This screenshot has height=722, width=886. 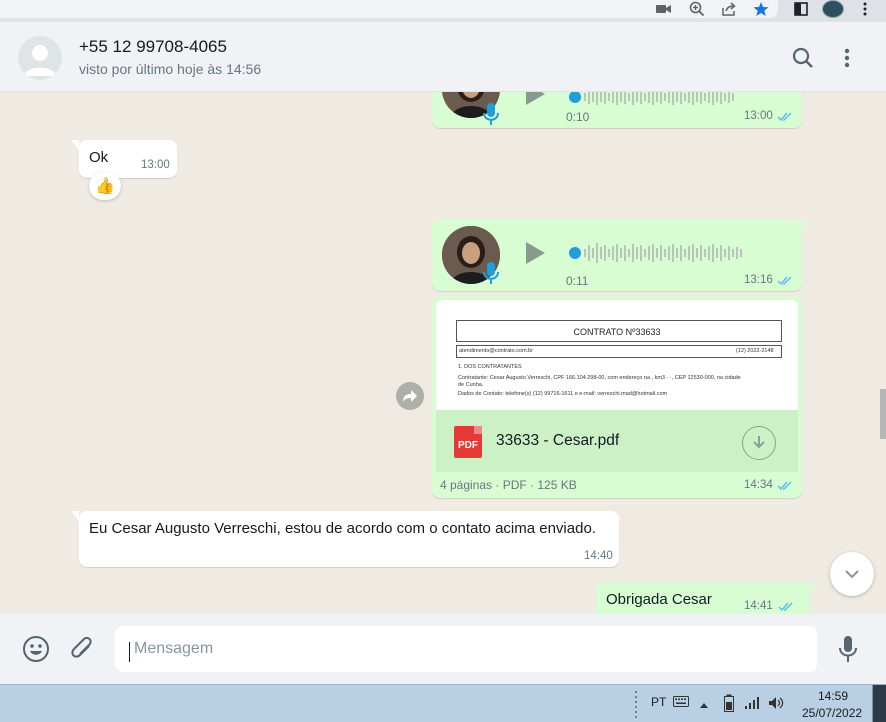 I want to click on language-indicator: PT, so click(x=658, y=702).